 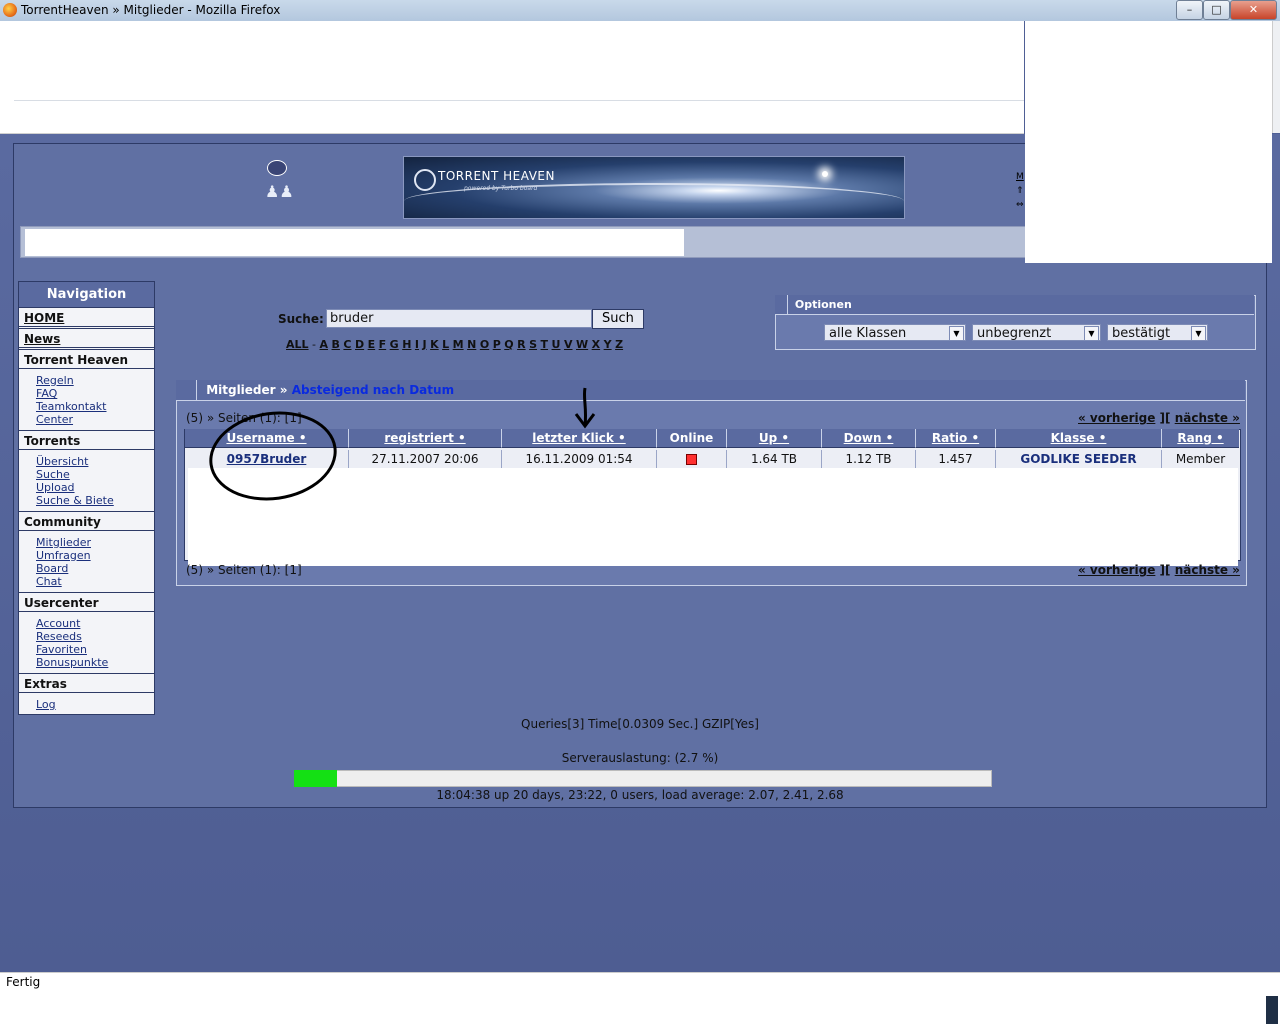 What do you see at coordinates (86, 359) in the screenshot?
I see `nav-heading-torrent-heaven: Torrent Heaven` at bounding box center [86, 359].